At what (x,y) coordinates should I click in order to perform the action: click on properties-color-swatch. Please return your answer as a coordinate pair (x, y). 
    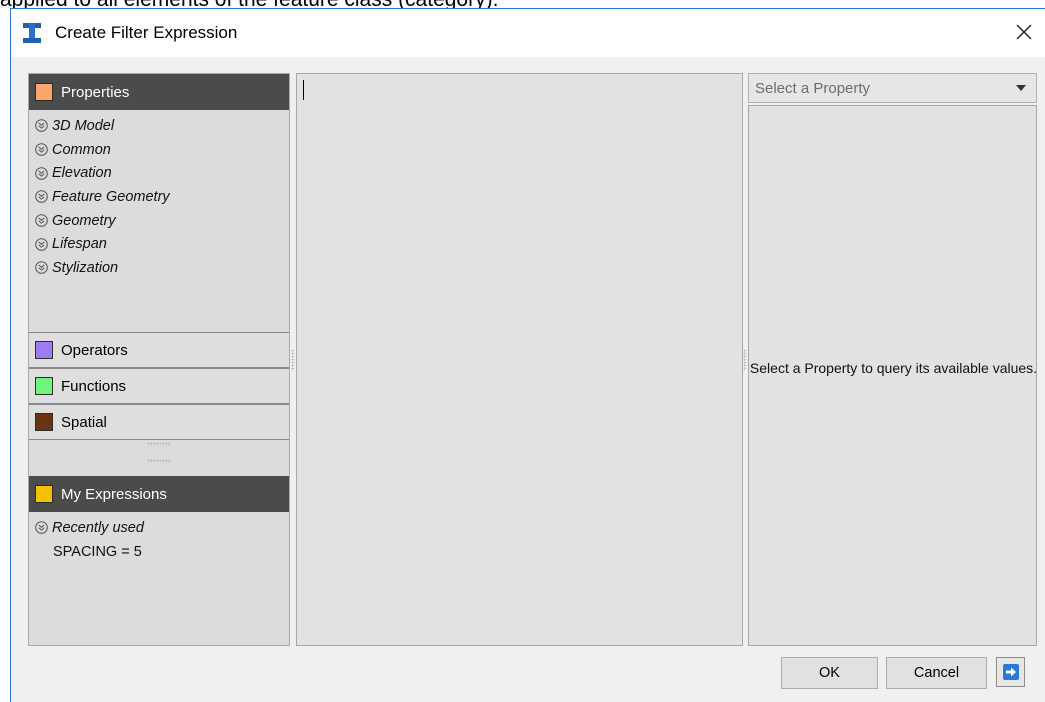
    Looking at the image, I should click on (44, 92).